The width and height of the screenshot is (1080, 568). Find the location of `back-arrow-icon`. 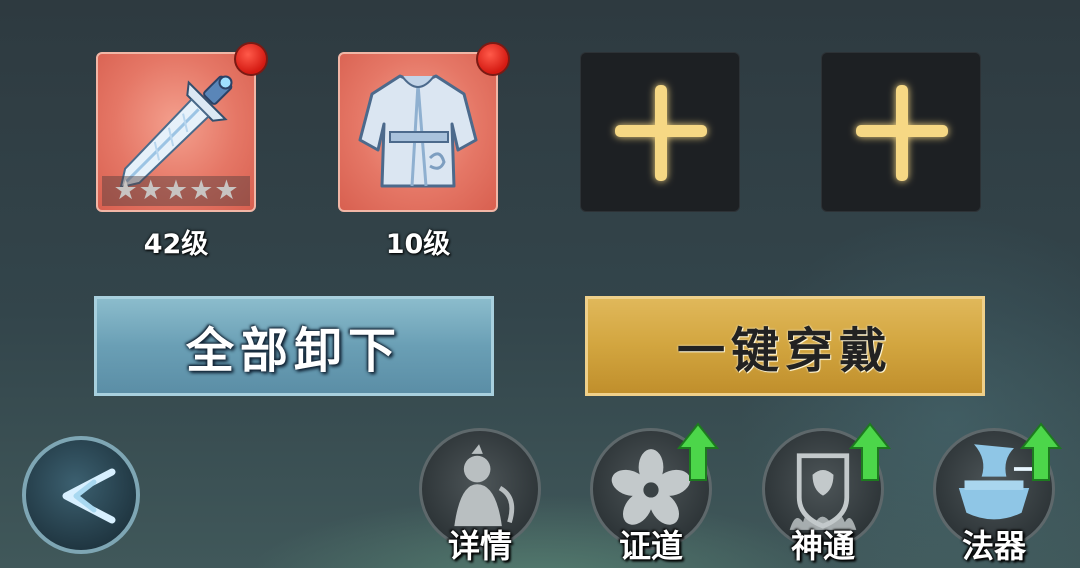

back-arrow-icon is located at coordinates (89, 496).